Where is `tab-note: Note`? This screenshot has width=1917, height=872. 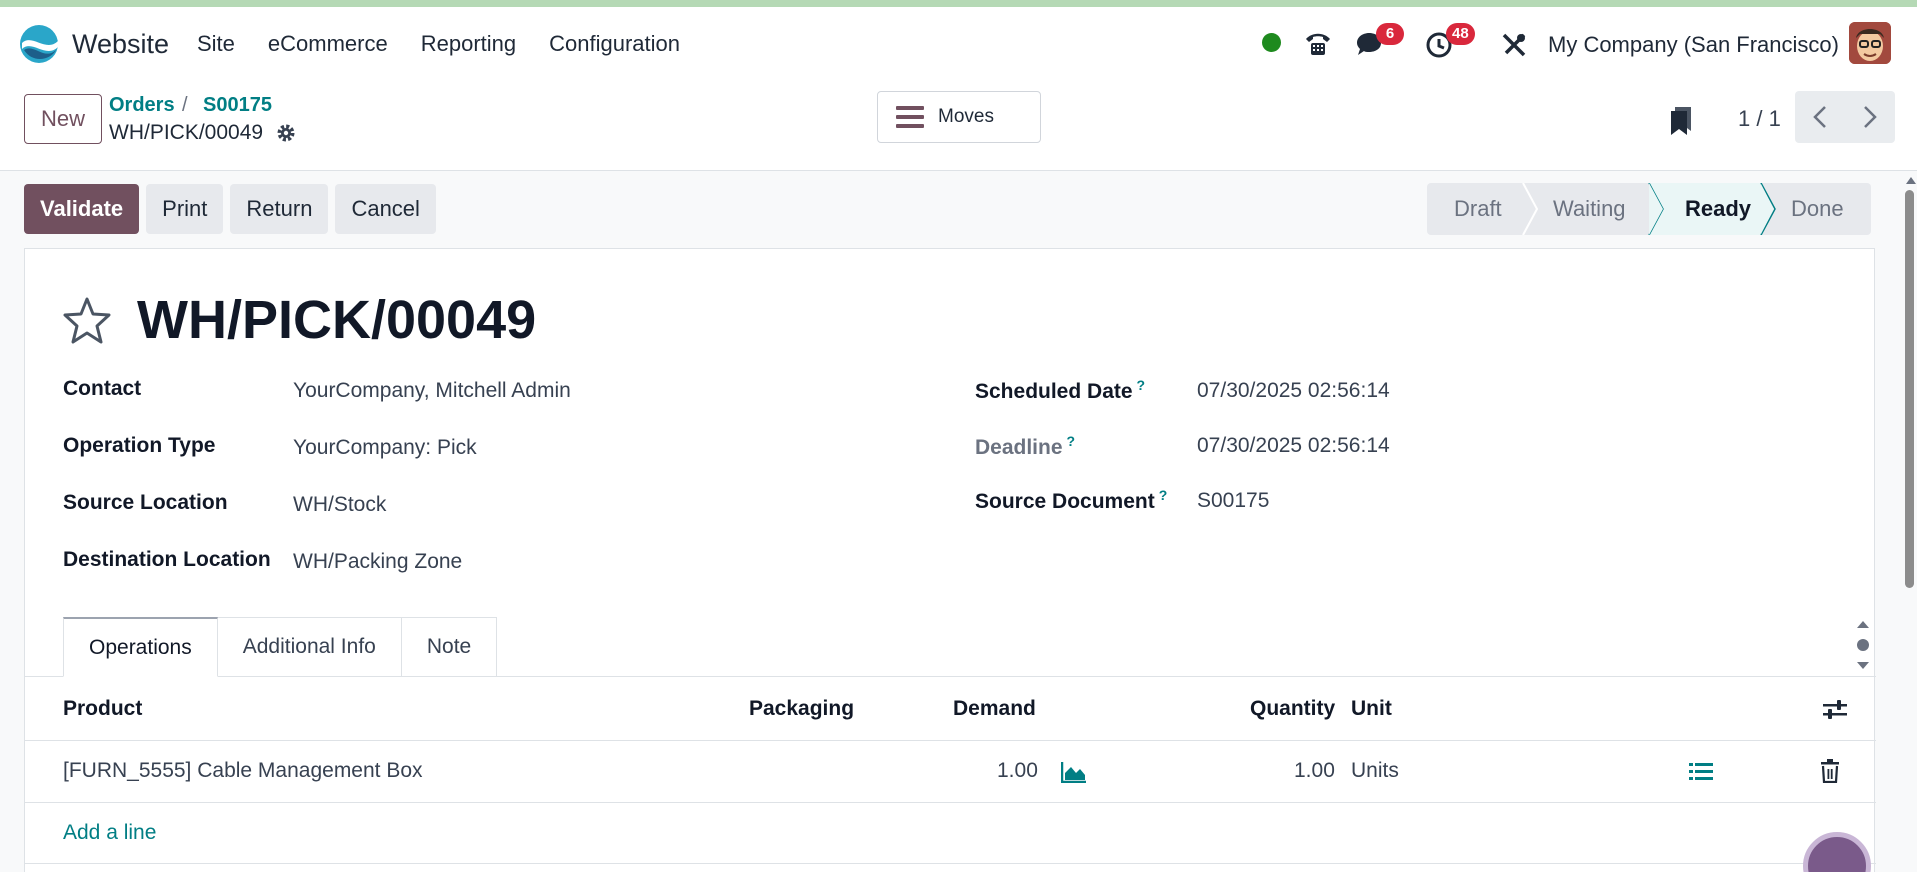 tab-note: Note is located at coordinates (449, 647).